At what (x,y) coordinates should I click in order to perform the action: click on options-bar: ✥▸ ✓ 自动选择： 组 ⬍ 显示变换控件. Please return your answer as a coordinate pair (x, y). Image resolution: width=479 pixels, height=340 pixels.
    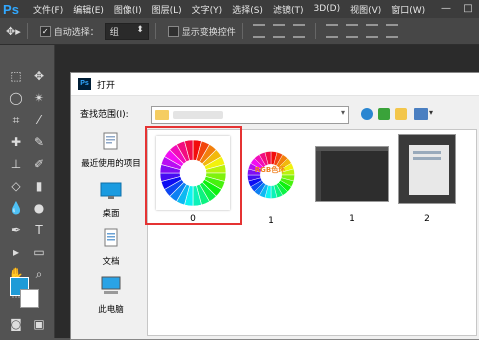
    Looking at the image, I should click on (239, 31).